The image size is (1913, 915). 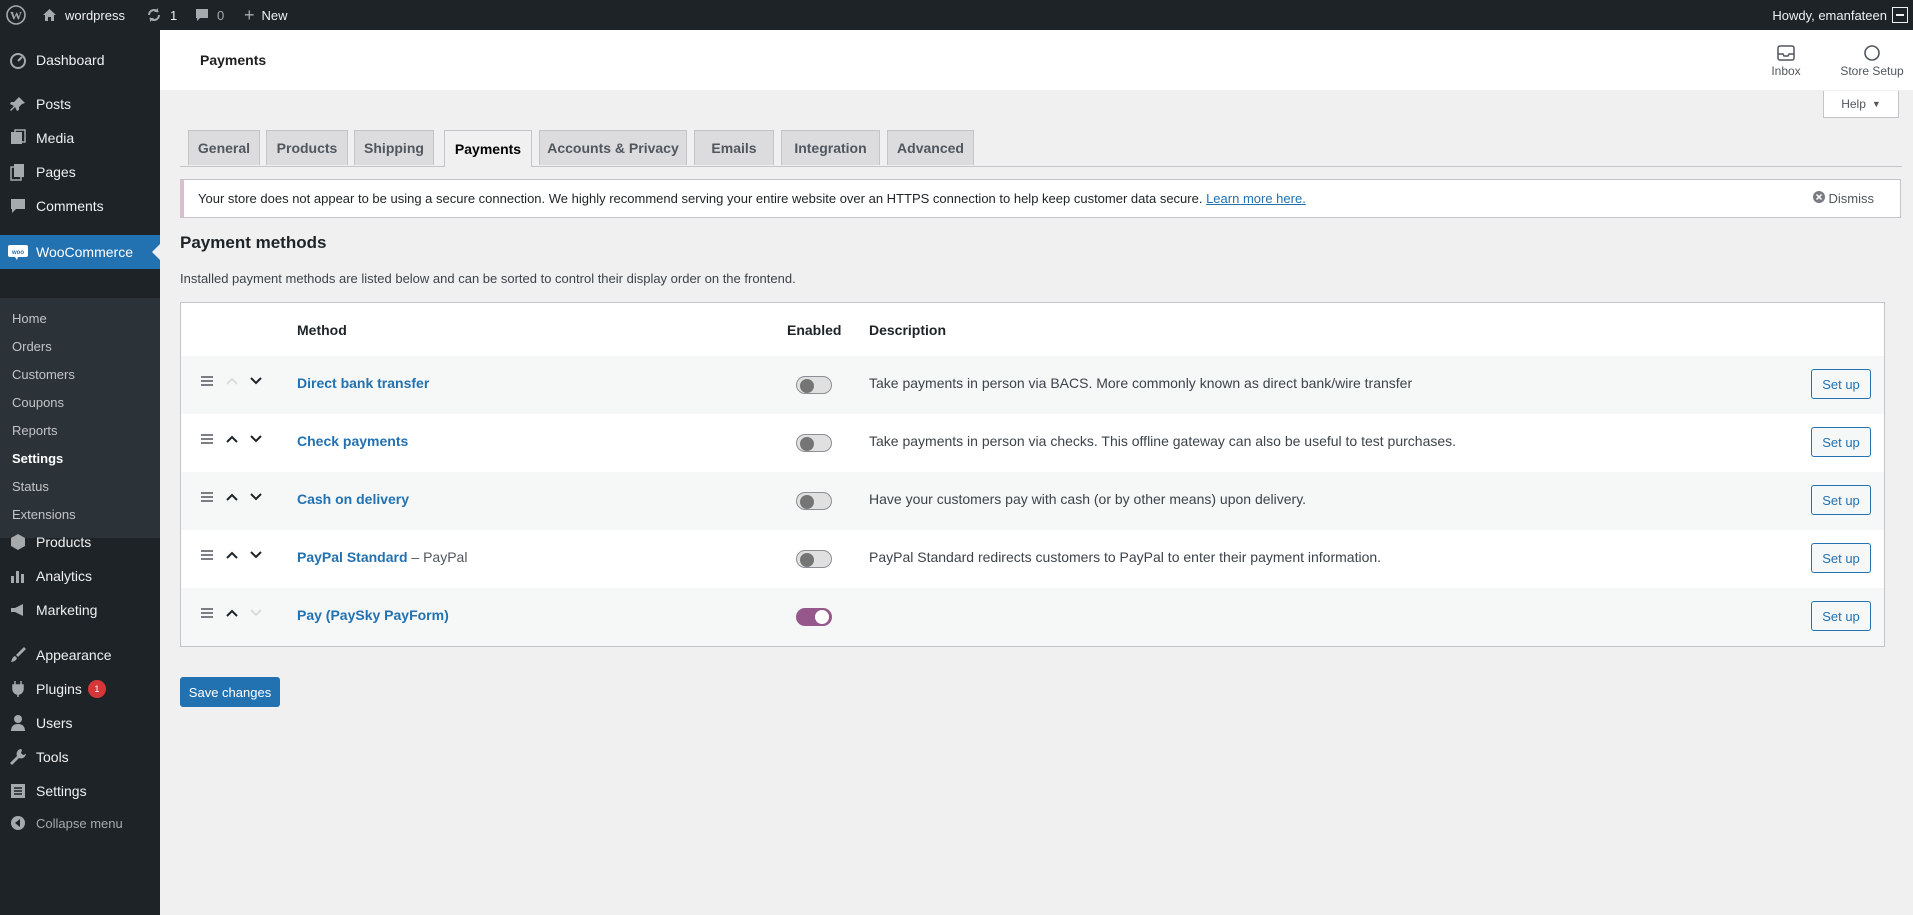 What do you see at coordinates (80, 757) in the screenshot?
I see `sidebar-item-tools: Tools` at bounding box center [80, 757].